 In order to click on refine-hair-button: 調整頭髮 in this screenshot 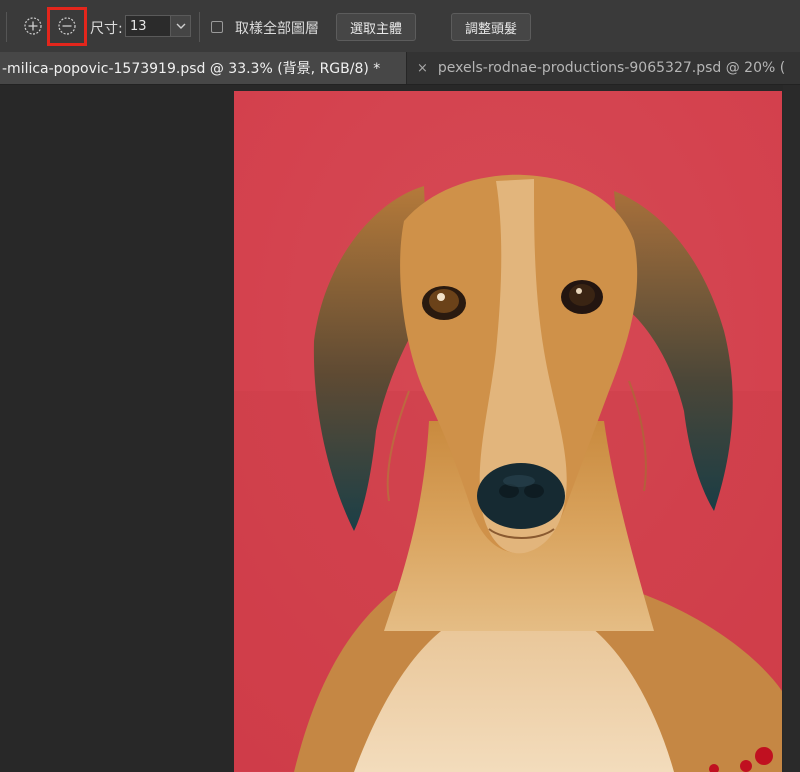, I will do `click(491, 27)`.